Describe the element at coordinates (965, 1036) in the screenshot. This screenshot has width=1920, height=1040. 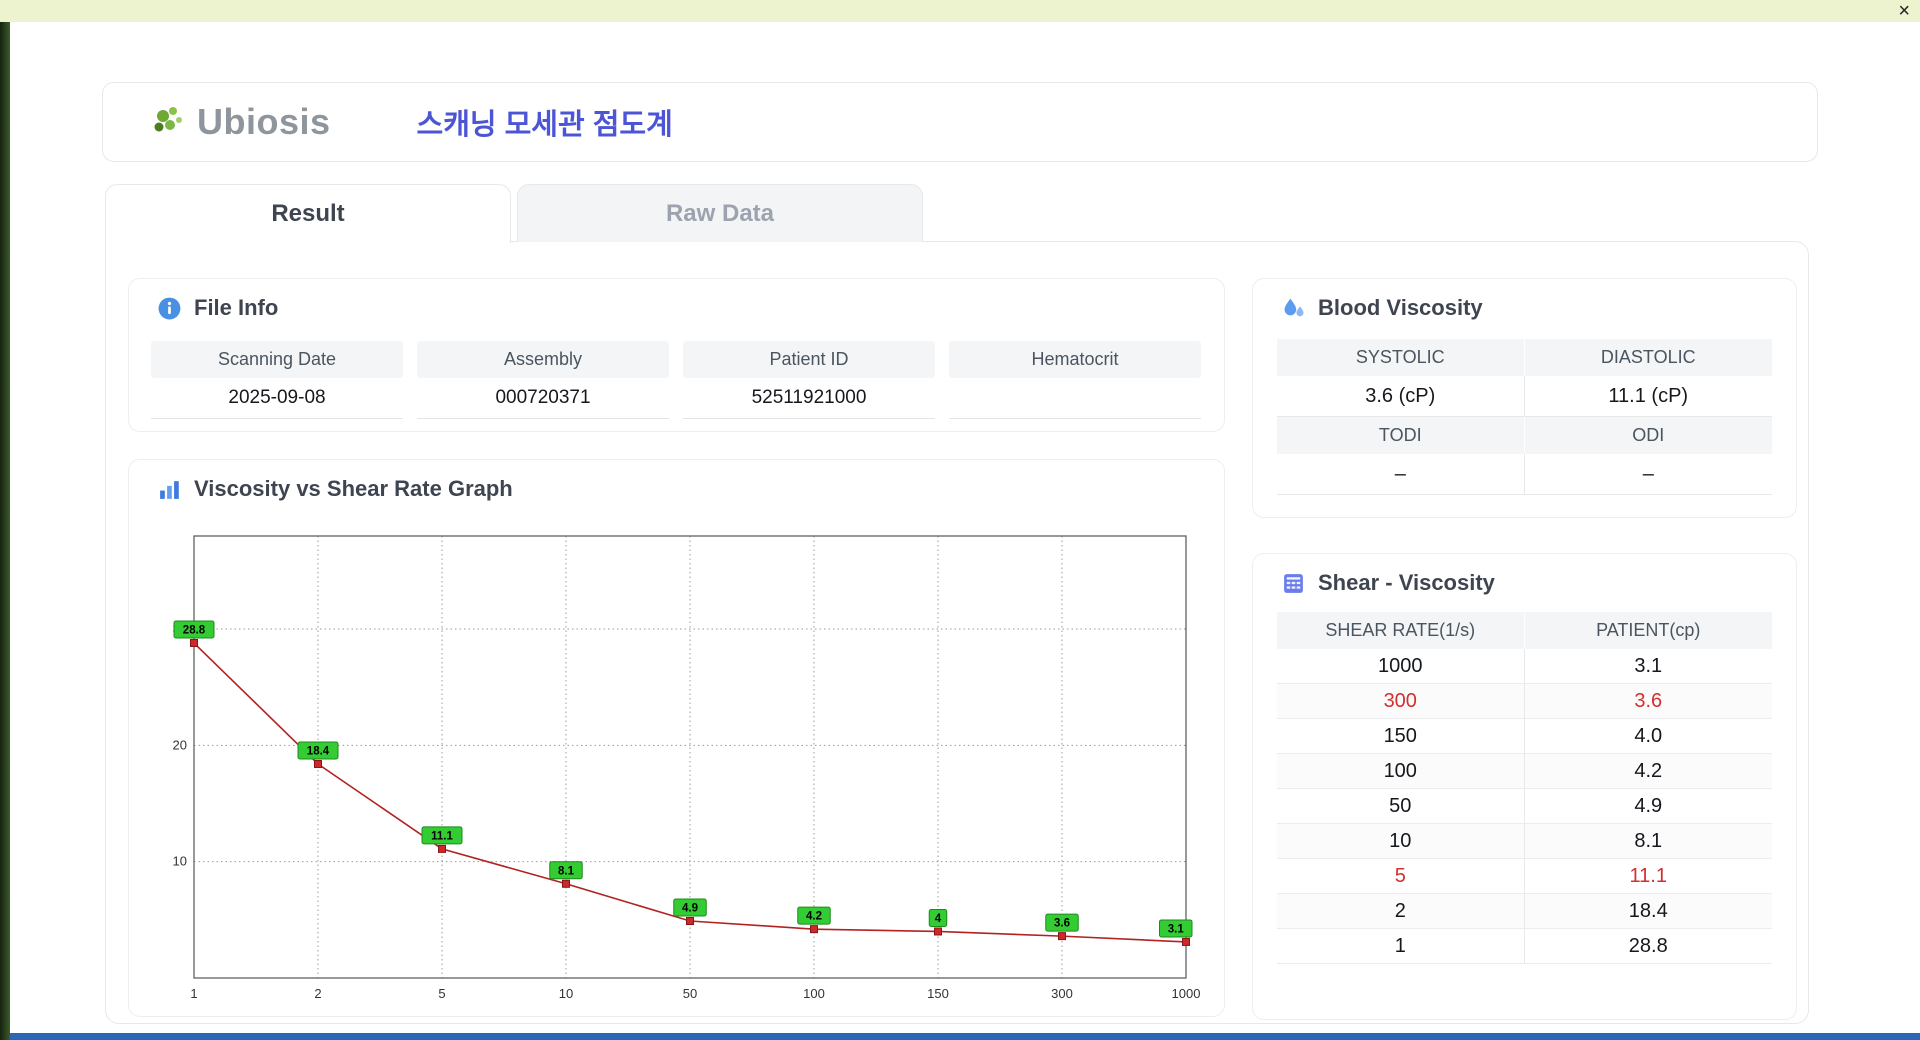
I see `window-bottom-strip` at that location.